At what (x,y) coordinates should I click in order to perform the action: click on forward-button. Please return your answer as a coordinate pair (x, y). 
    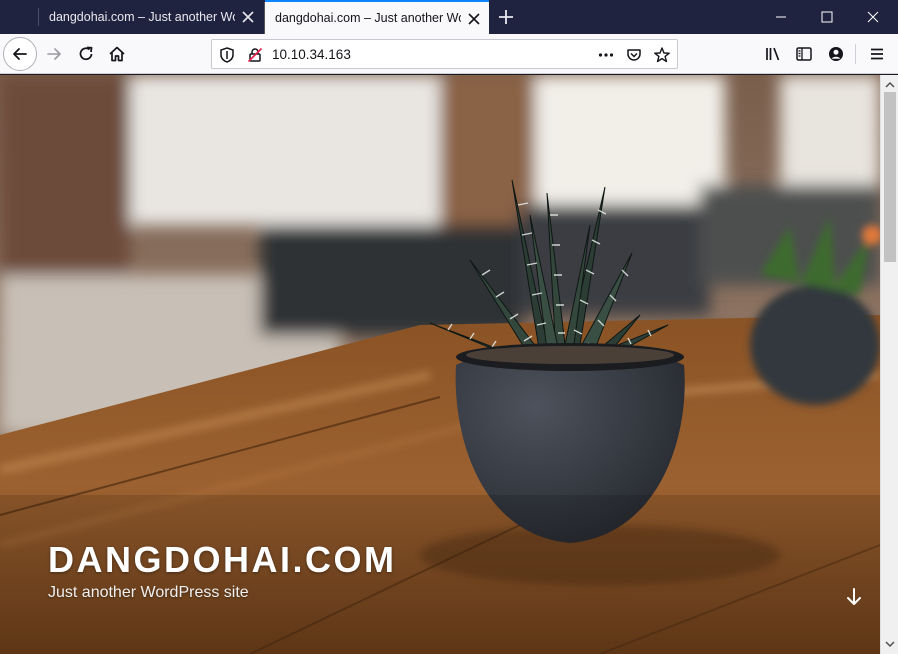
    Looking at the image, I should click on (54, 54).